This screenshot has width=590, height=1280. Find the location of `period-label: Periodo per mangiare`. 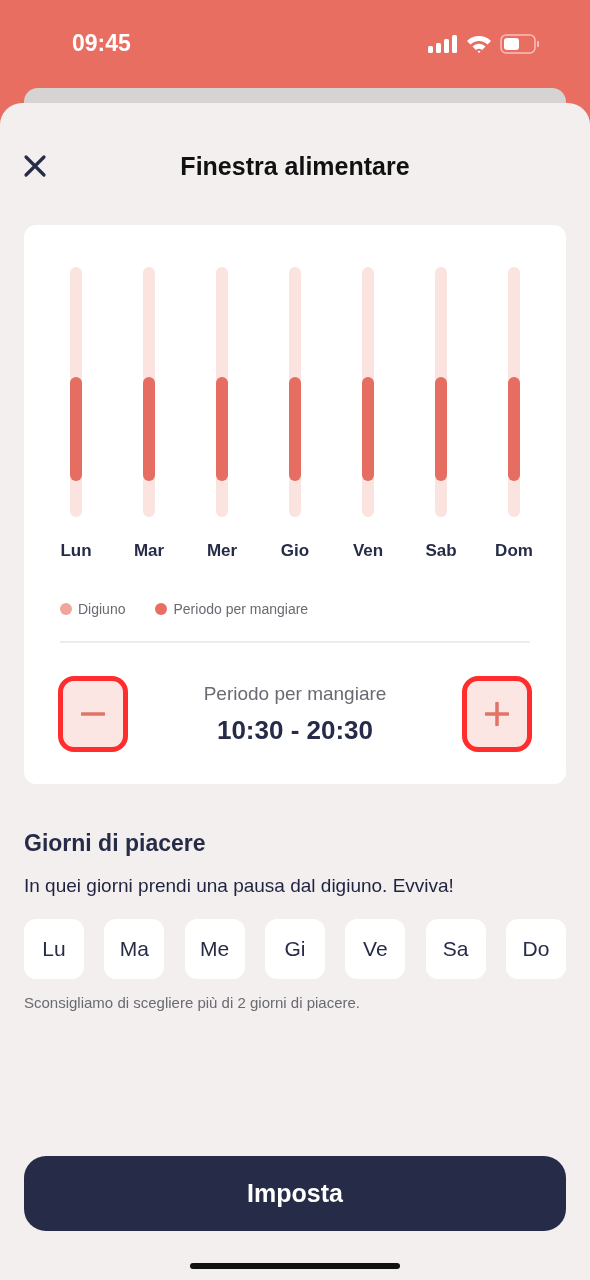

period-label: Periodo per mangiare is located at coordinates (295, 693).